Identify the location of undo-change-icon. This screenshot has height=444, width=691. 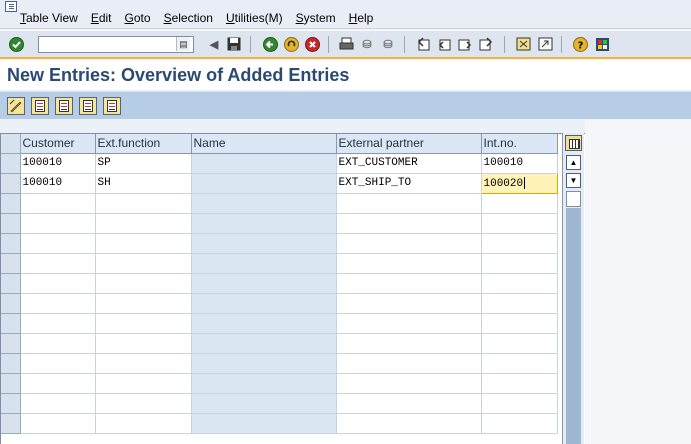
(88, 106).